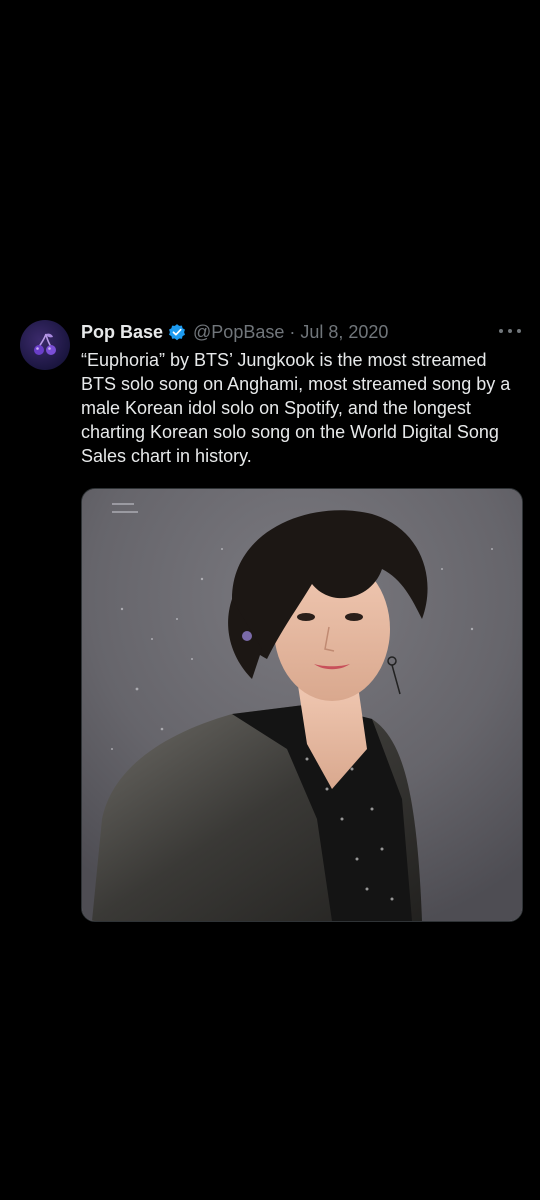 This screenshot has width=540, height=1200. Describe the element at coordinates (344, 332) in the screenshot. I see `tweet-date: Jul 8, 2020` at that location.